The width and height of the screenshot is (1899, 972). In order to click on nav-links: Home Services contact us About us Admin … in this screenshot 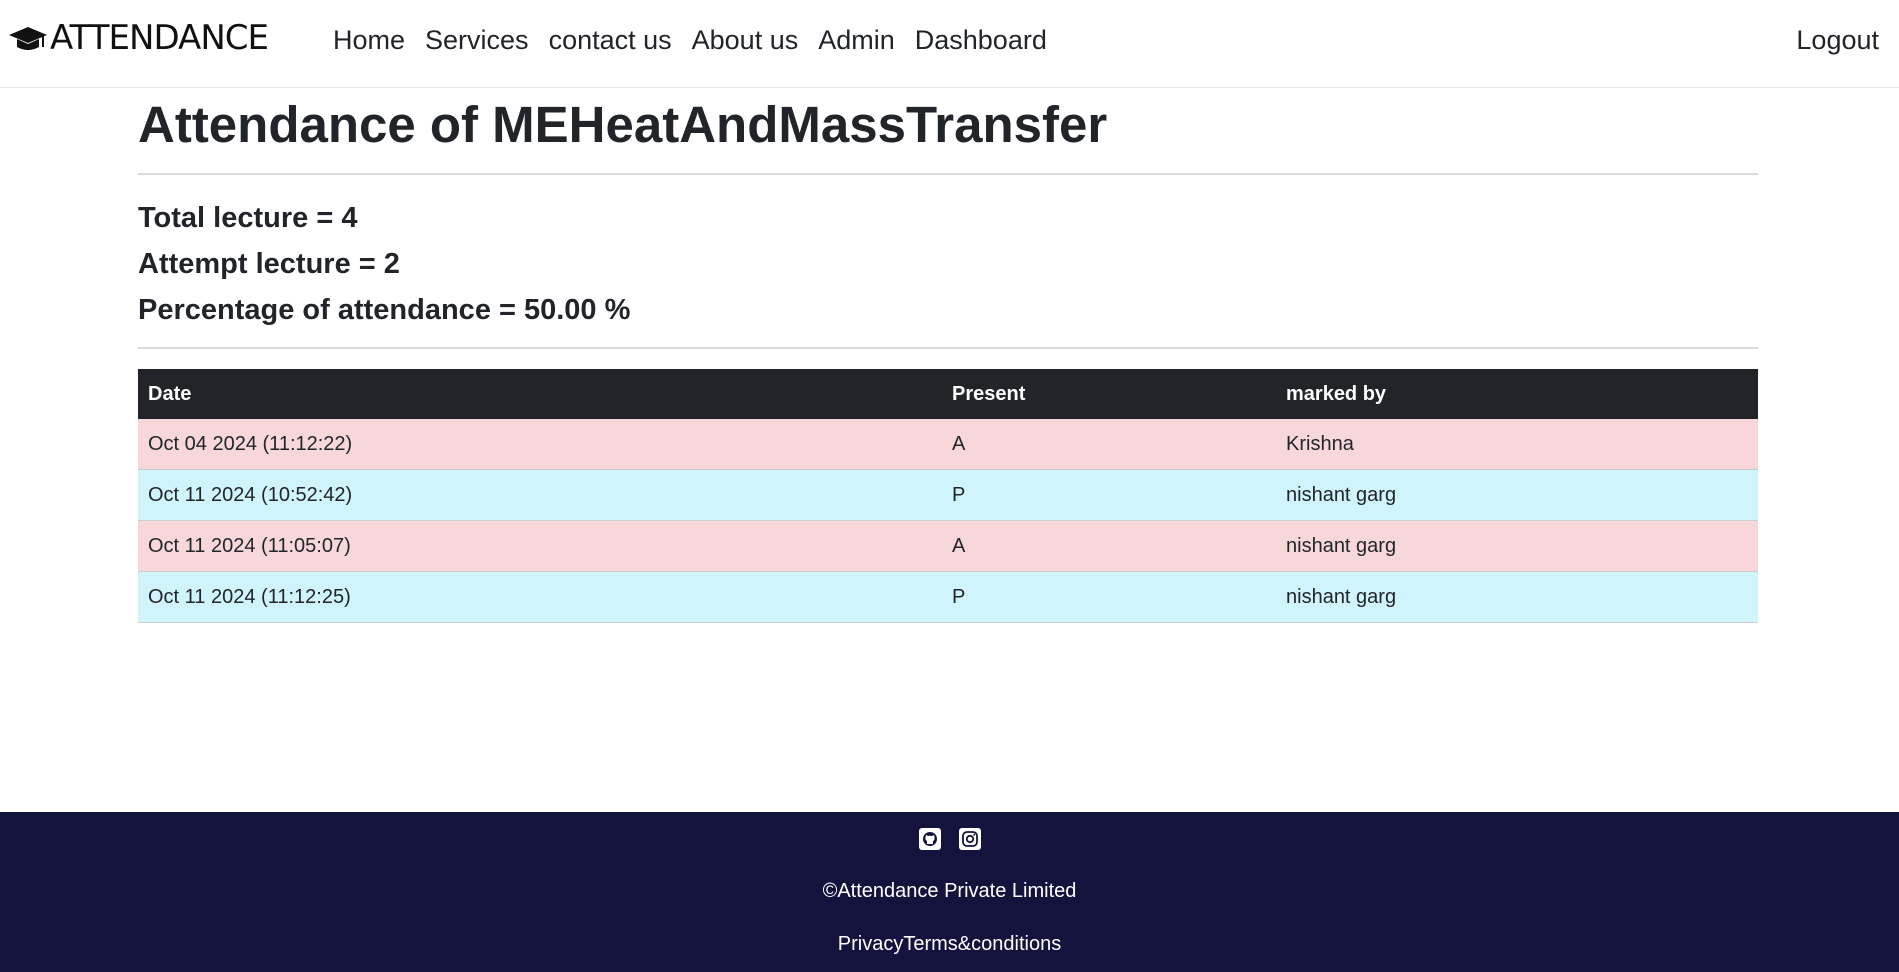, I will do `click(695, 40)`.